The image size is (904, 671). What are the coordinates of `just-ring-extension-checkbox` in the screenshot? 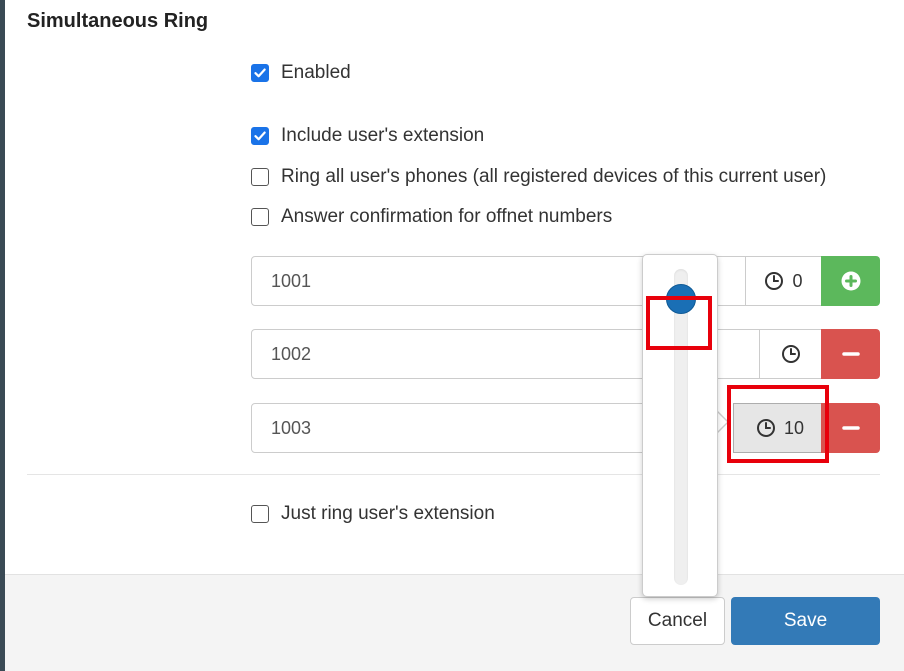 It's located at (260, 514).